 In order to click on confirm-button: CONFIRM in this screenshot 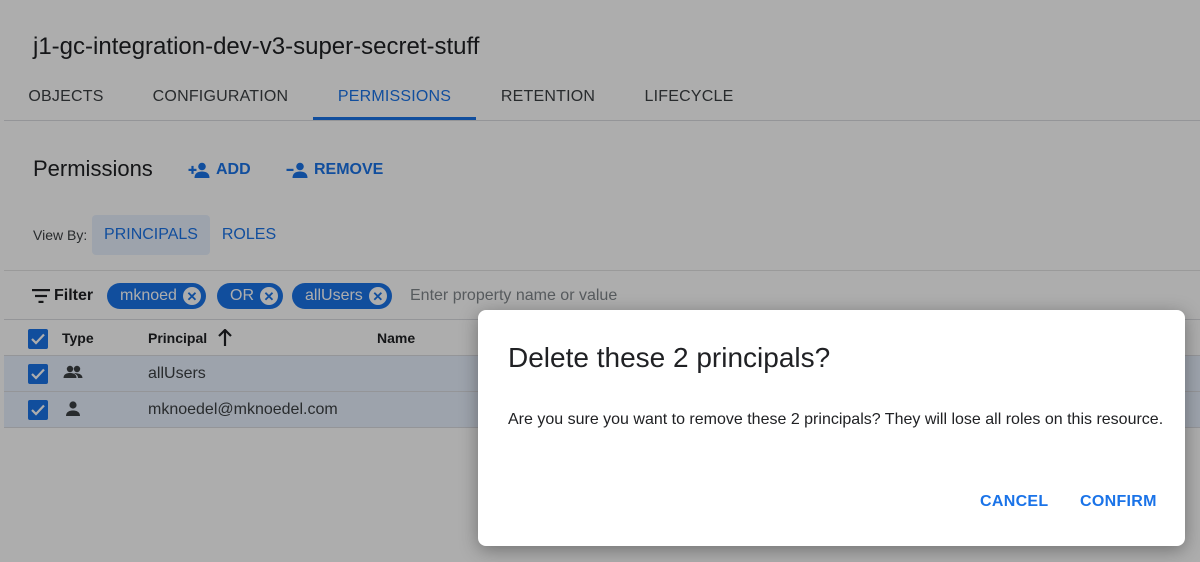, I will do `click(1118, 502)`.